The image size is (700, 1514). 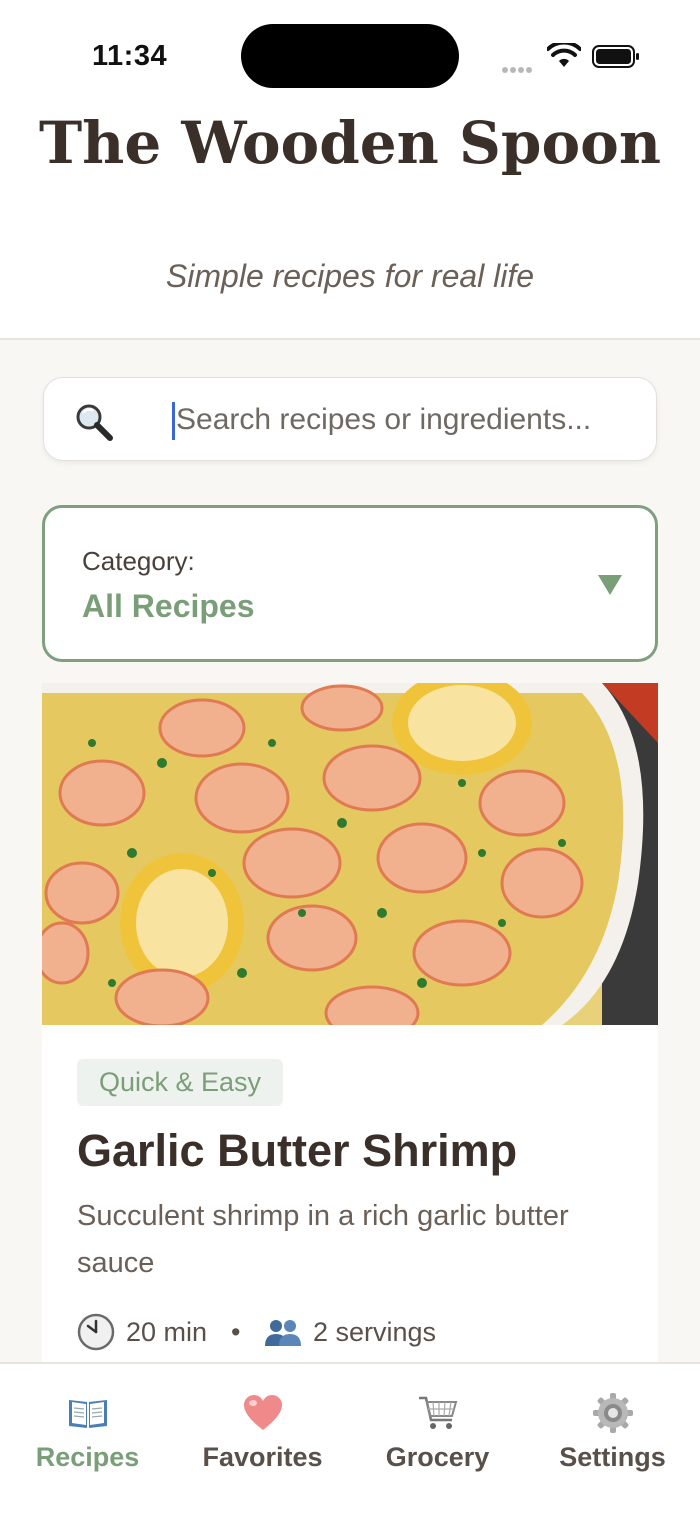 What do you see at coordinates (613, 1413) in the screenshot?
I see `gear-icon` at bounding box center [613, 1413].